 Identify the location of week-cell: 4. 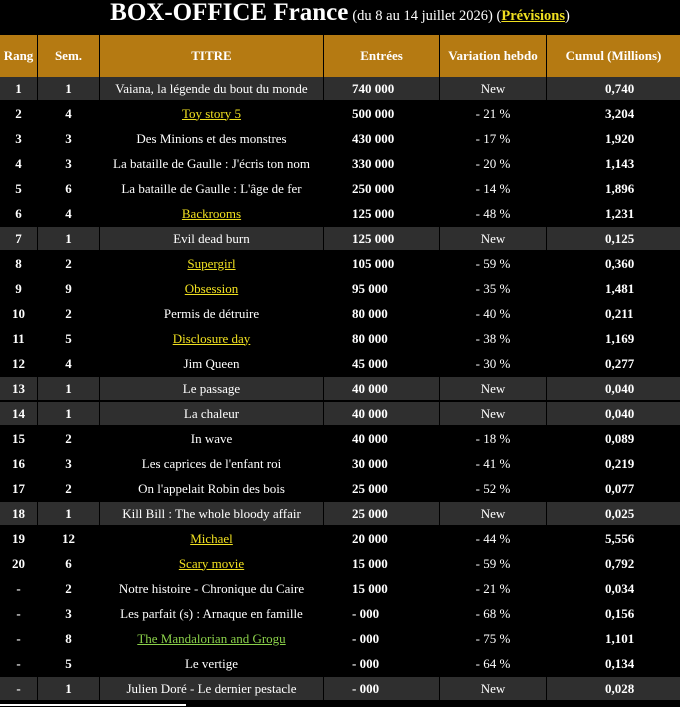
(69, 214).